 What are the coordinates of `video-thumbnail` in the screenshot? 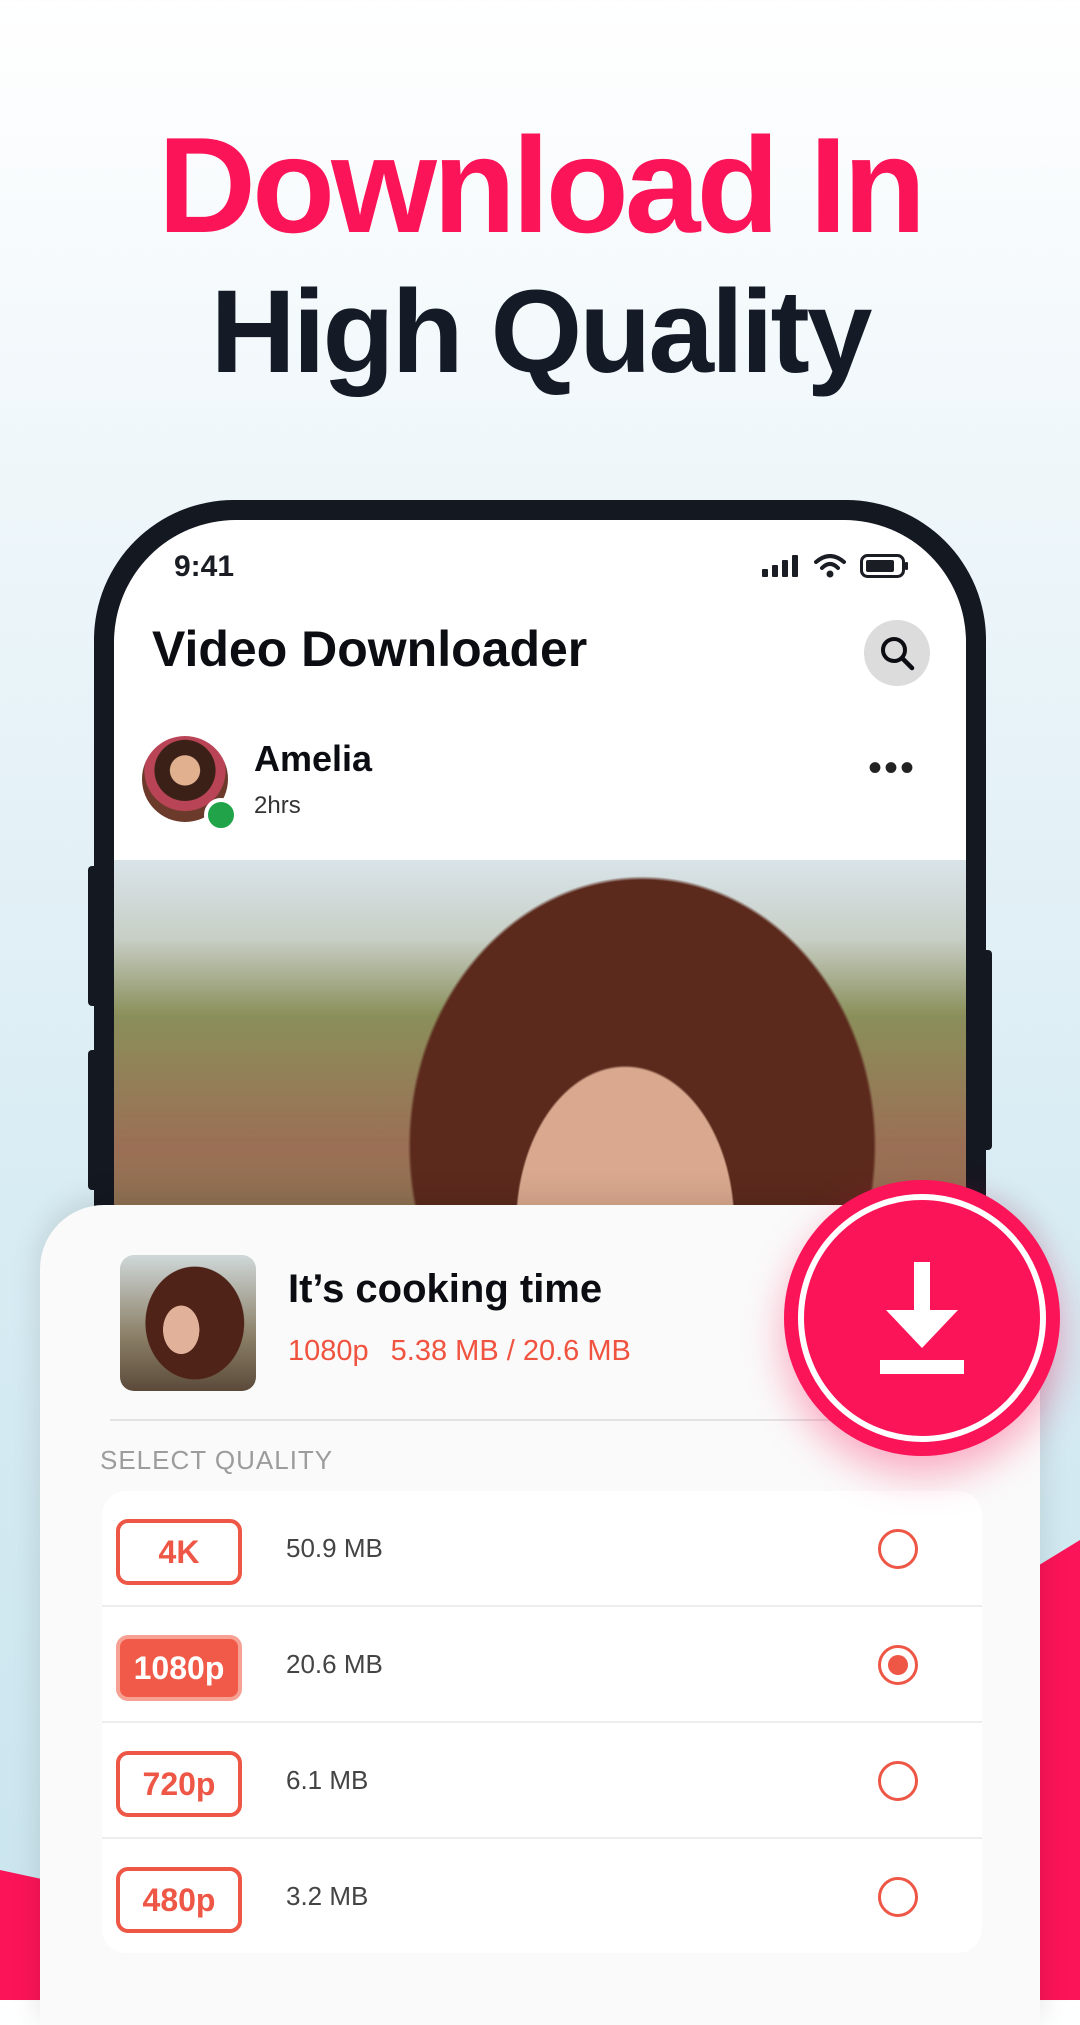 It's located at (188, 1323).